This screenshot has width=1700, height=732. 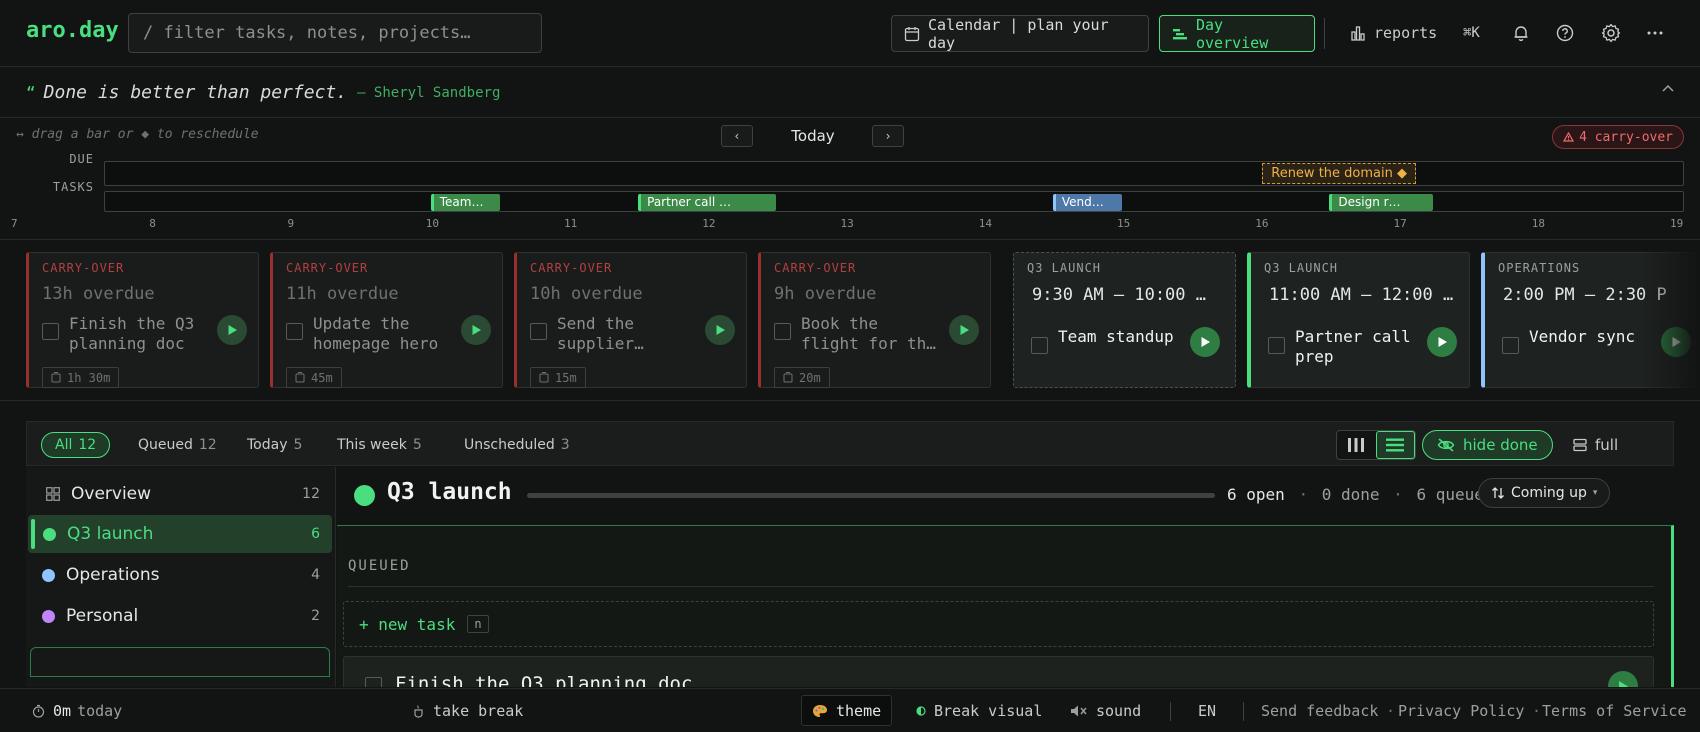 What do you see at coordinates (373, 682) in the screenshot?
I see `task-checkbox` at bounding box center [373, 682].